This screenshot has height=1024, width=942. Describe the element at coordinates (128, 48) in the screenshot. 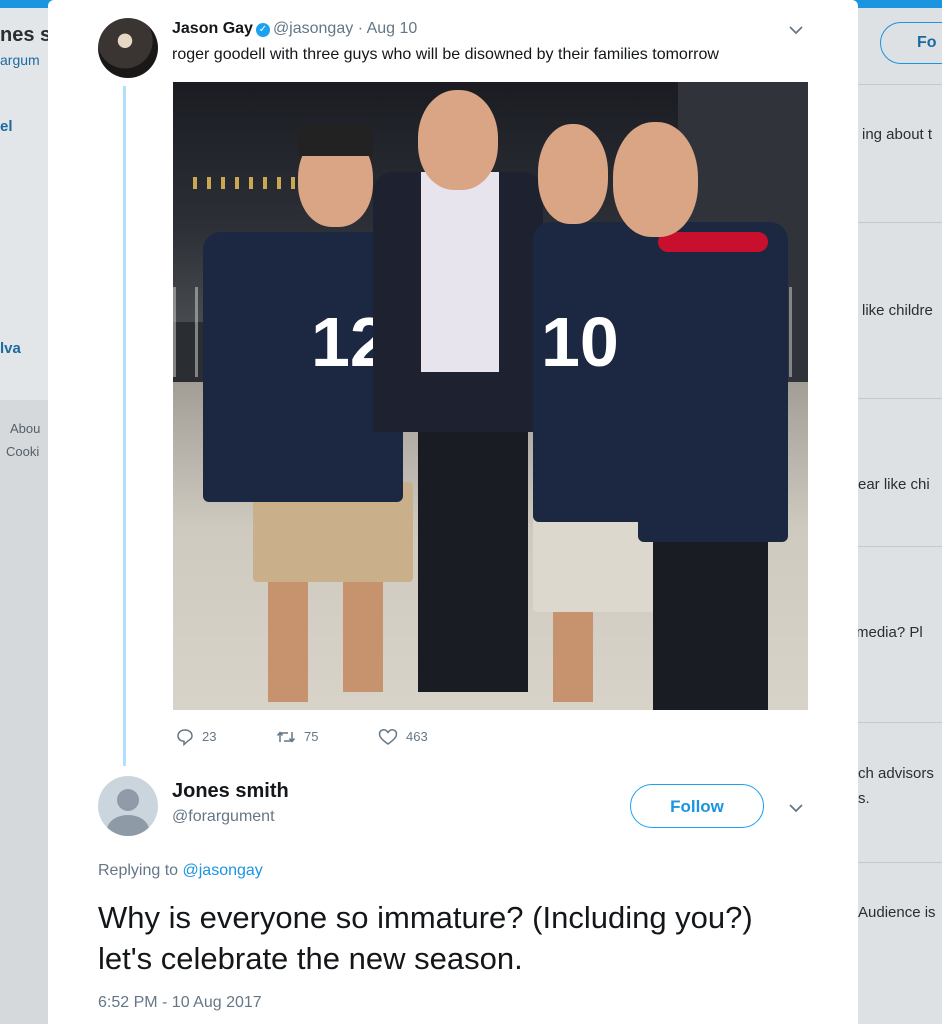

I see `author-avatar` at that location.